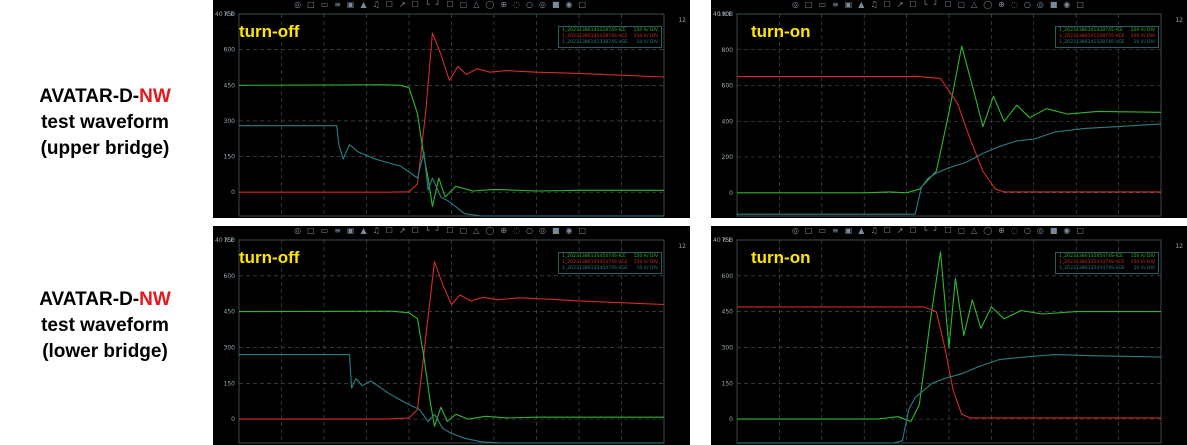  What do you see at coordinates (105, 351) in the screenshot?
I see `row-label-line3: (lower bridge)` at bounding box center [105, 351].